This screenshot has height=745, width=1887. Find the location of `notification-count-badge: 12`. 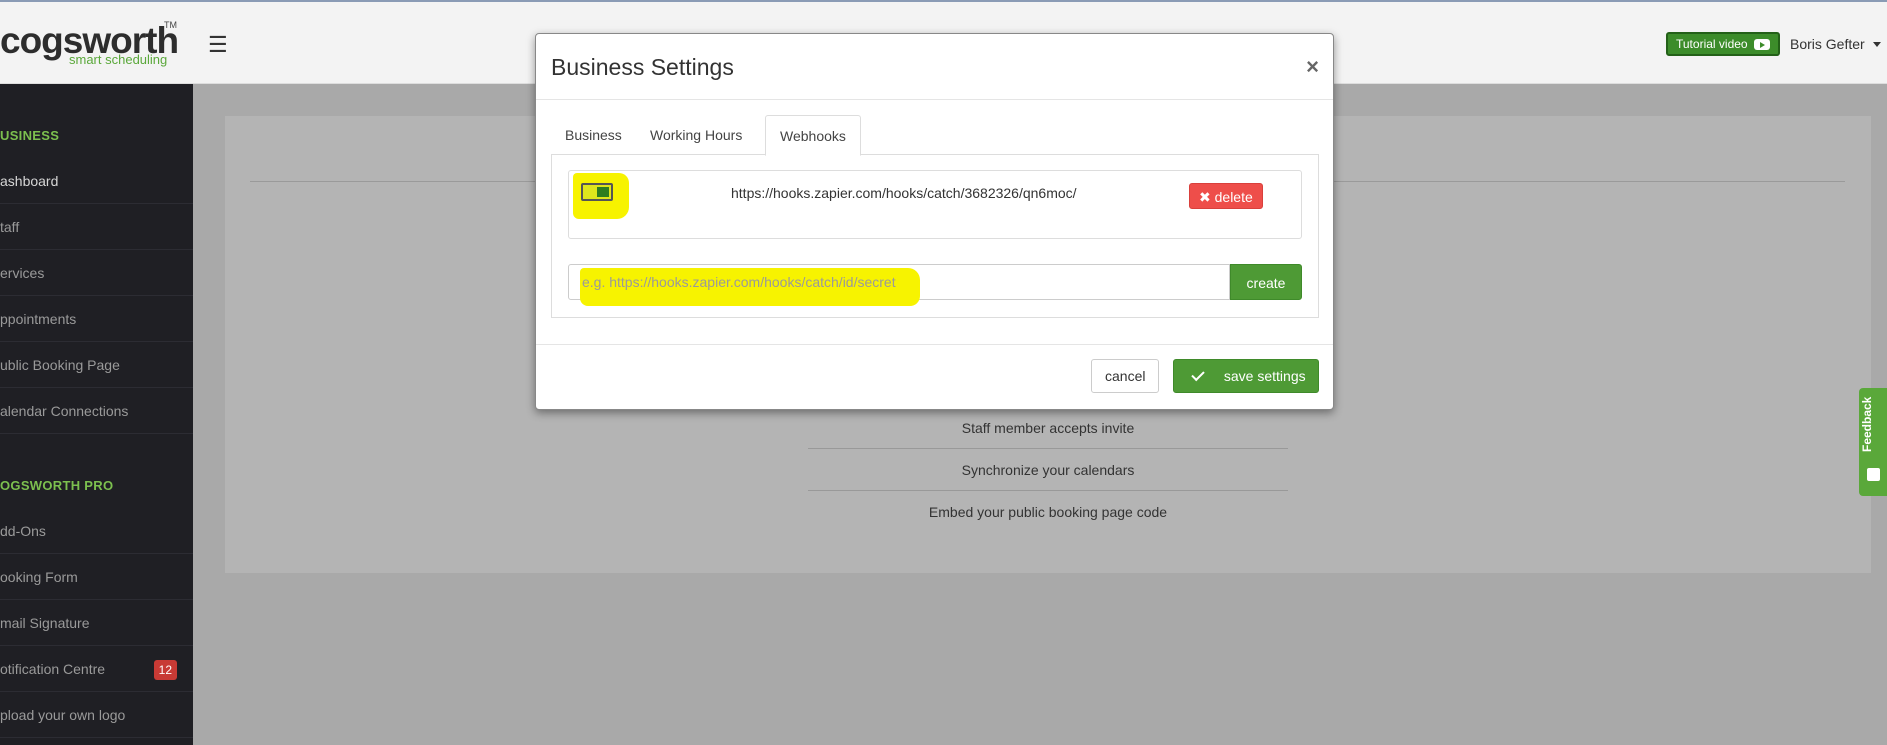

notification-count-badge: 12 is located at coordinates (165, 670).